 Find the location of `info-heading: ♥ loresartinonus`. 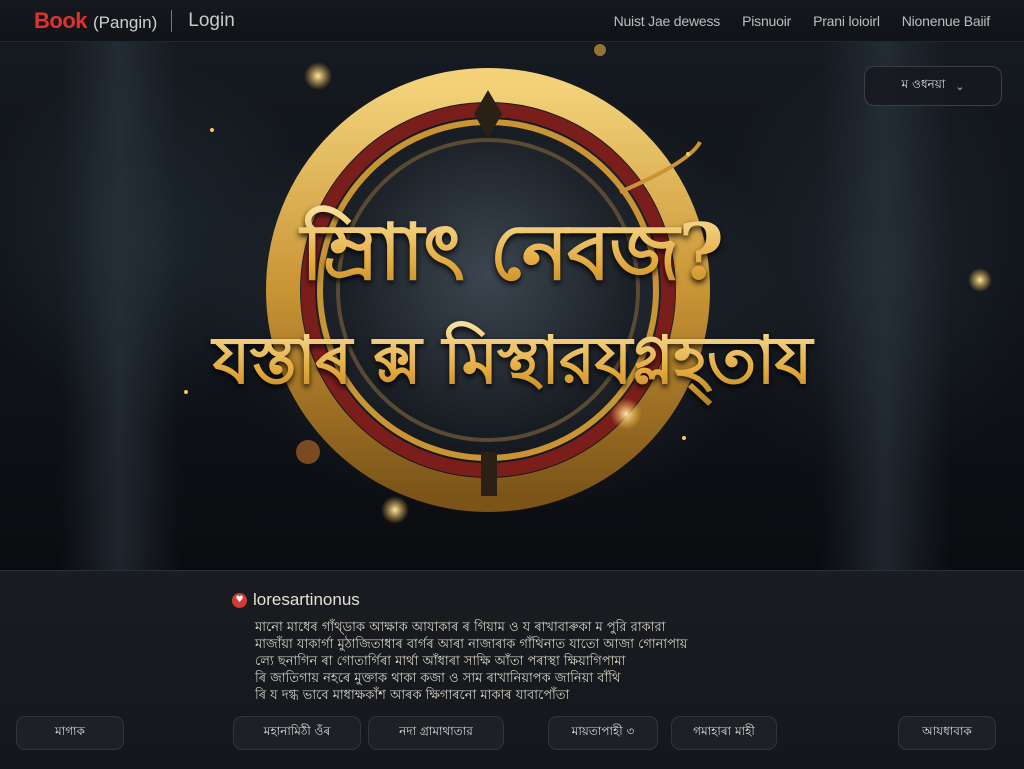

info-heading: ♥ loresartinonus is located at coordinates (296, 600).